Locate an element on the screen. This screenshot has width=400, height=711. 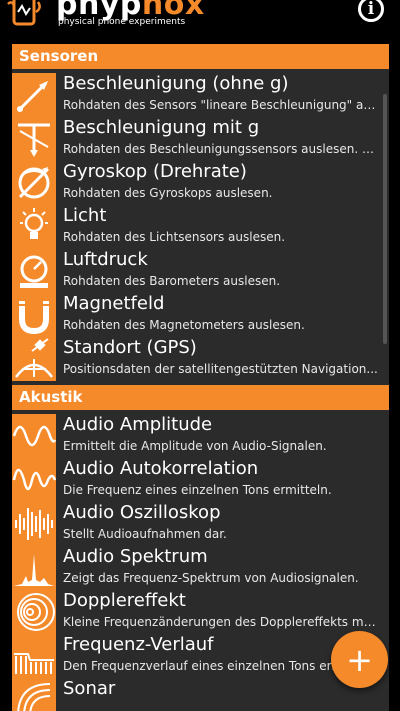
section-header-sensors: Sensoren is located at coordinates (200, 56).